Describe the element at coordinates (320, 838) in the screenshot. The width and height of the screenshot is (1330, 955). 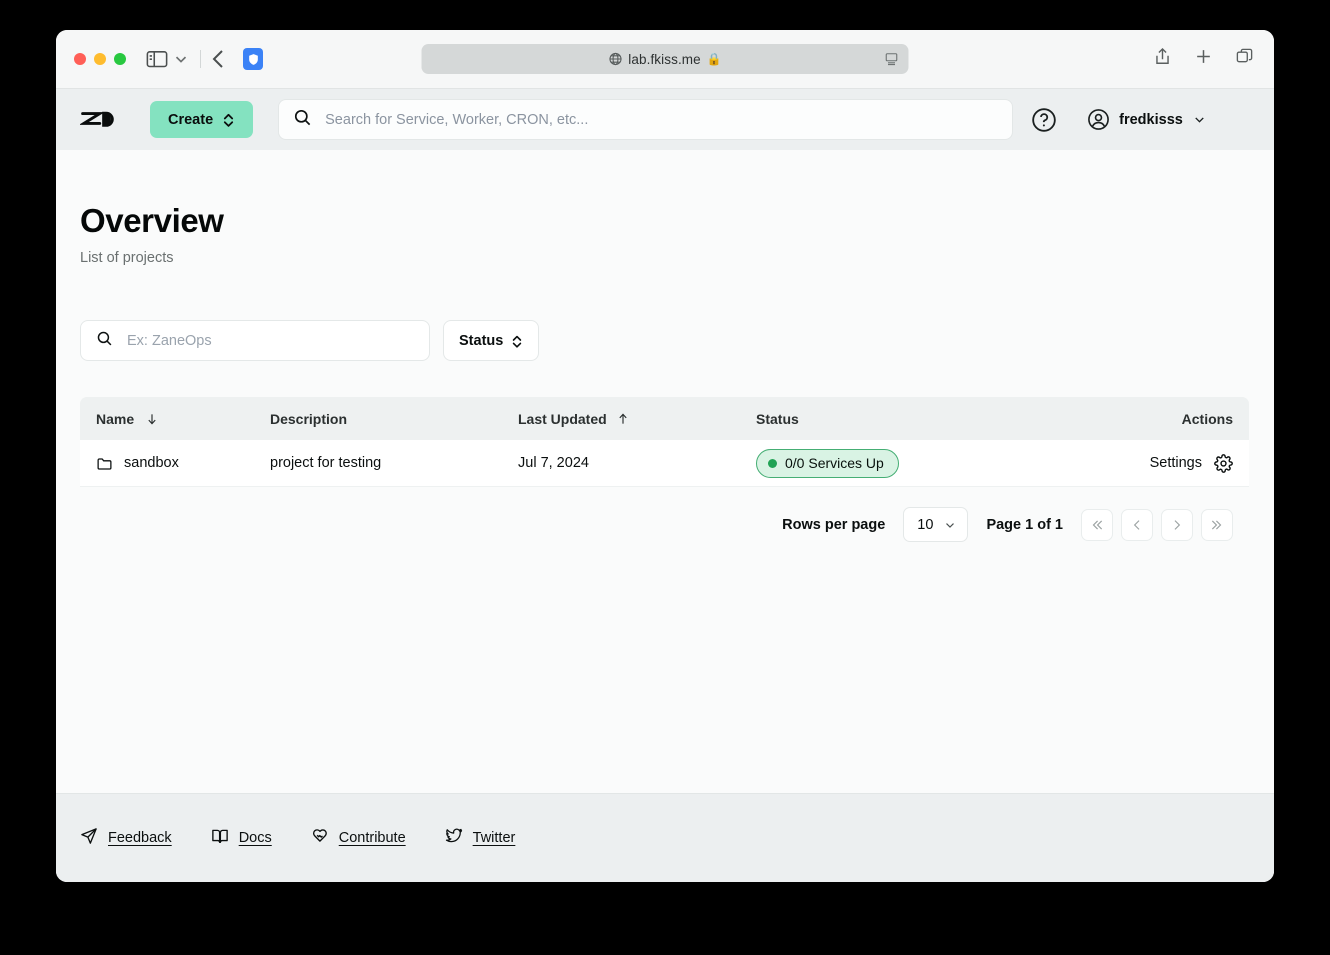
I see `heart-handshake-icon` at that location.